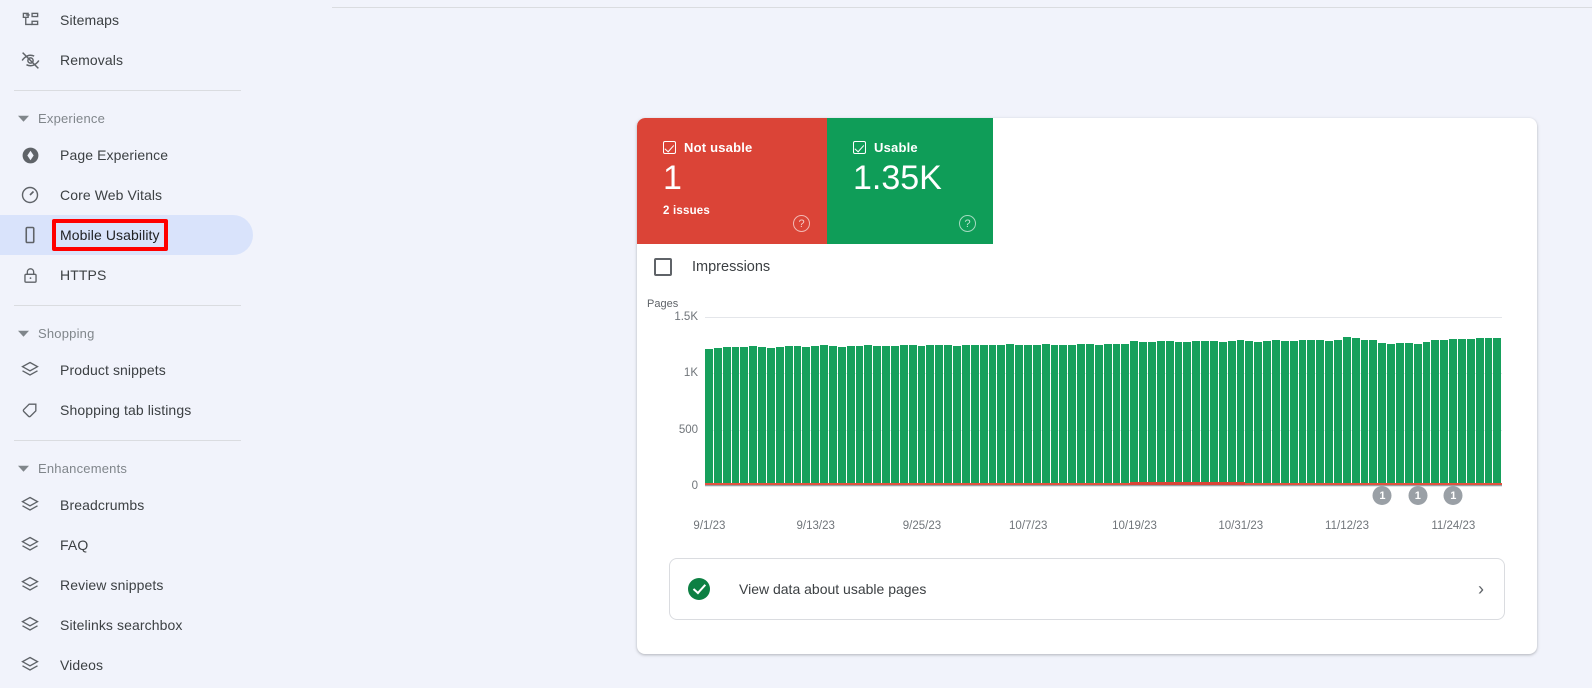  Describe the element at coordinates (140, 333) in the screenshot. I see `sidebar-section-shopping: Shopping` at that location.